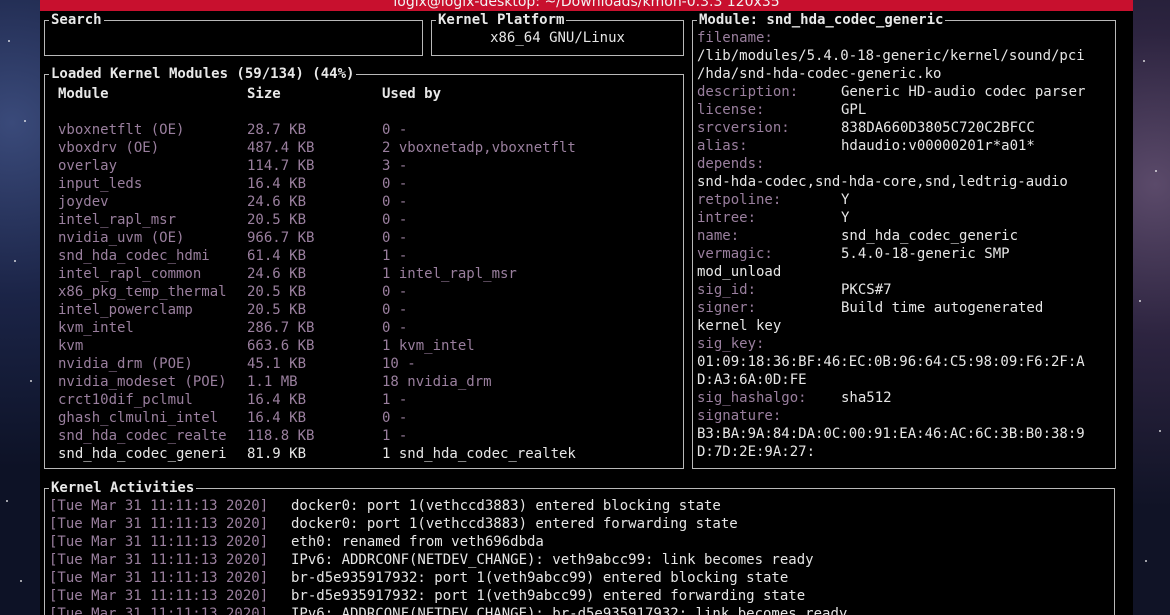 This screenshot has width=1170, height=615. What do you see at coordinates (363, 346) in the screenshot?
I see `module-row: kvm 663.6 KB 1 kvm_intel` at bounding box center [363, 346].